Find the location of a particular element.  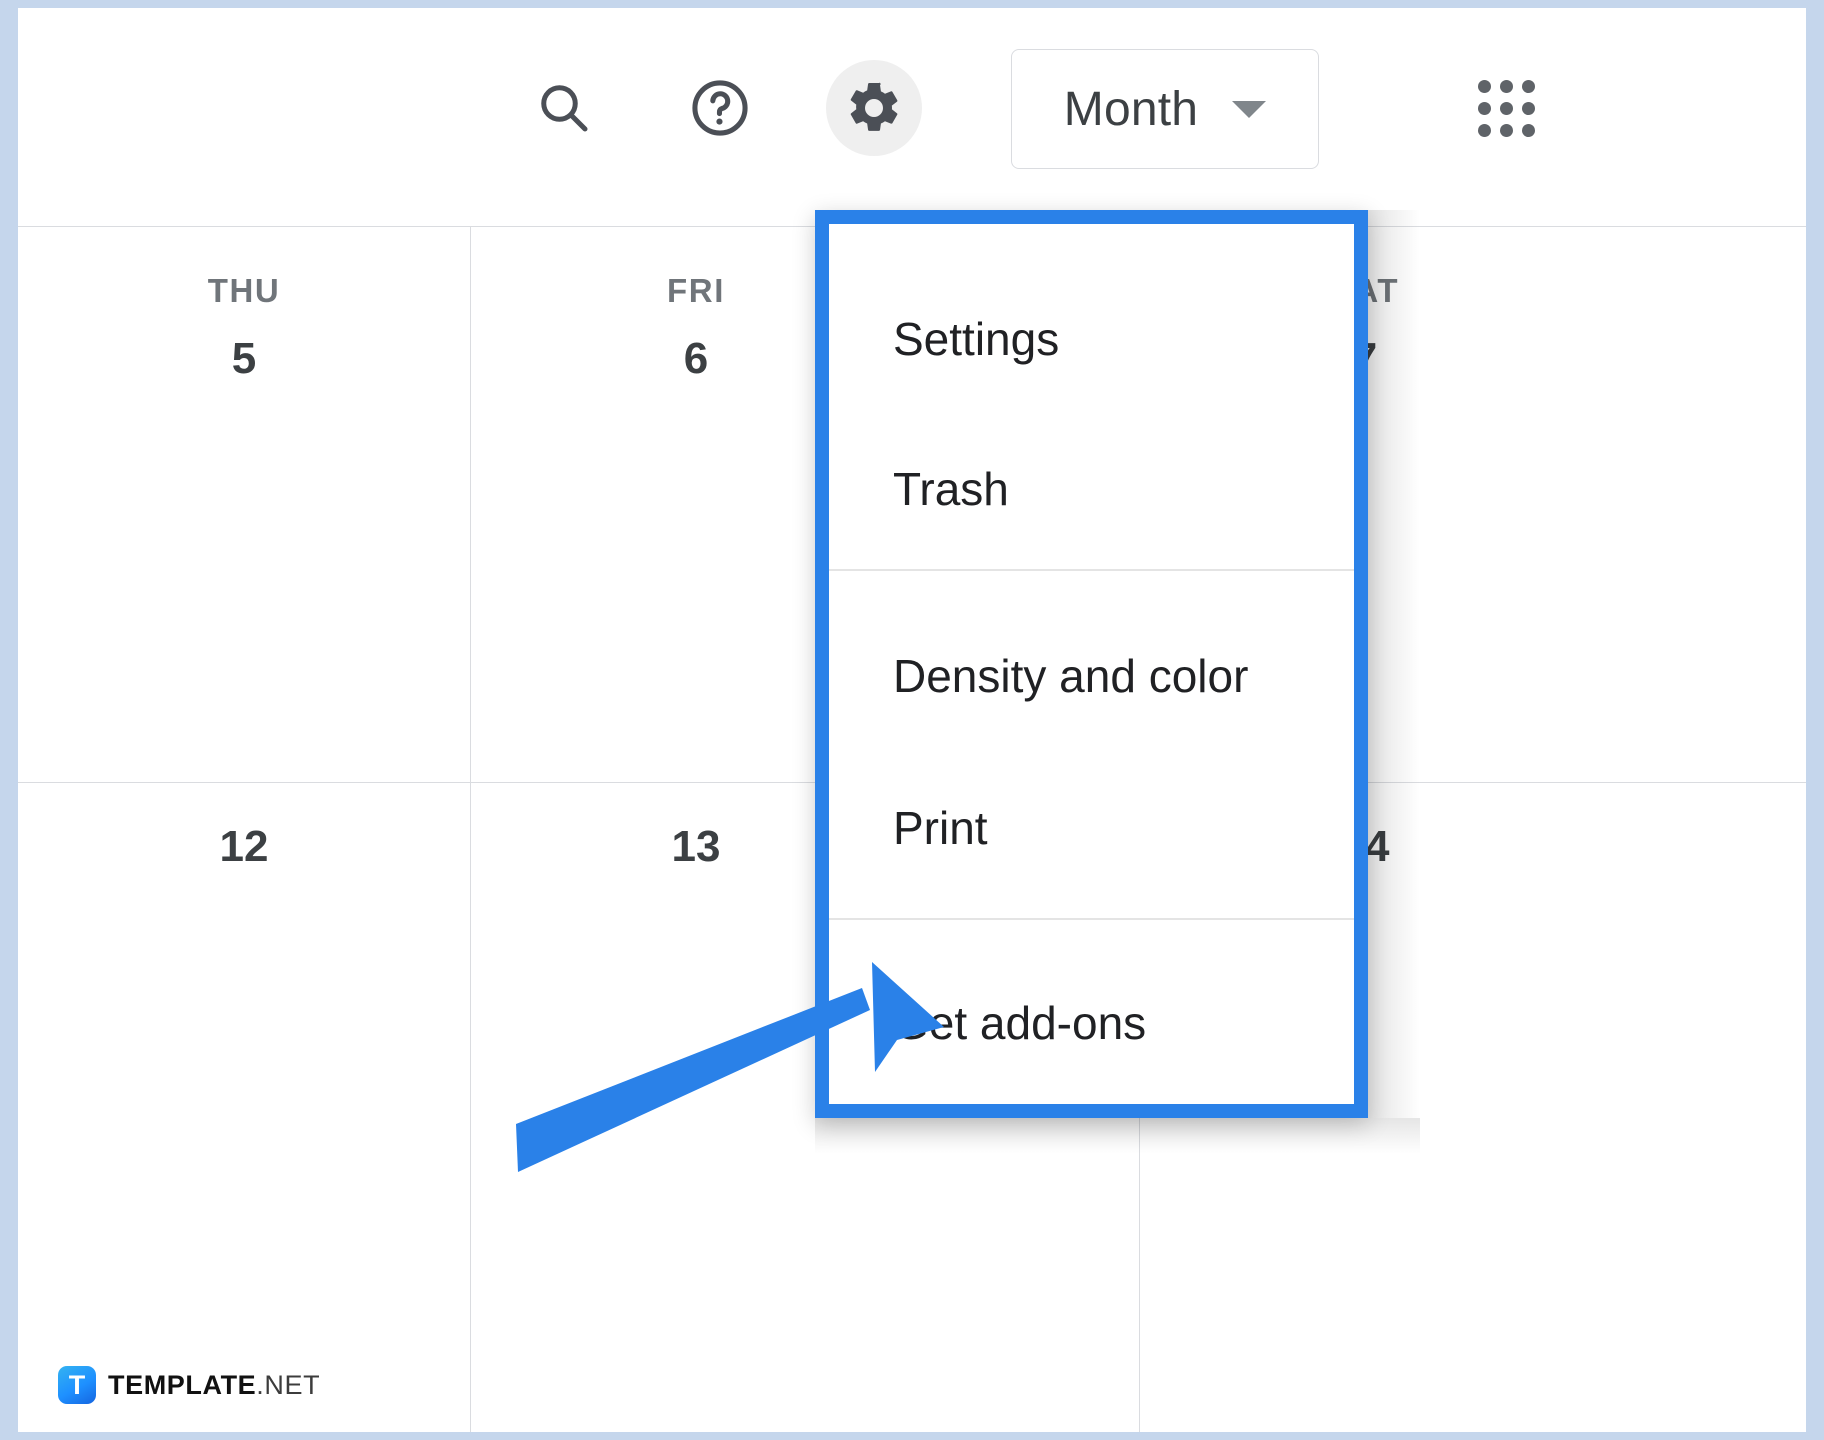

view-select-dropdown: Month is located at coordinates (1165, 109).